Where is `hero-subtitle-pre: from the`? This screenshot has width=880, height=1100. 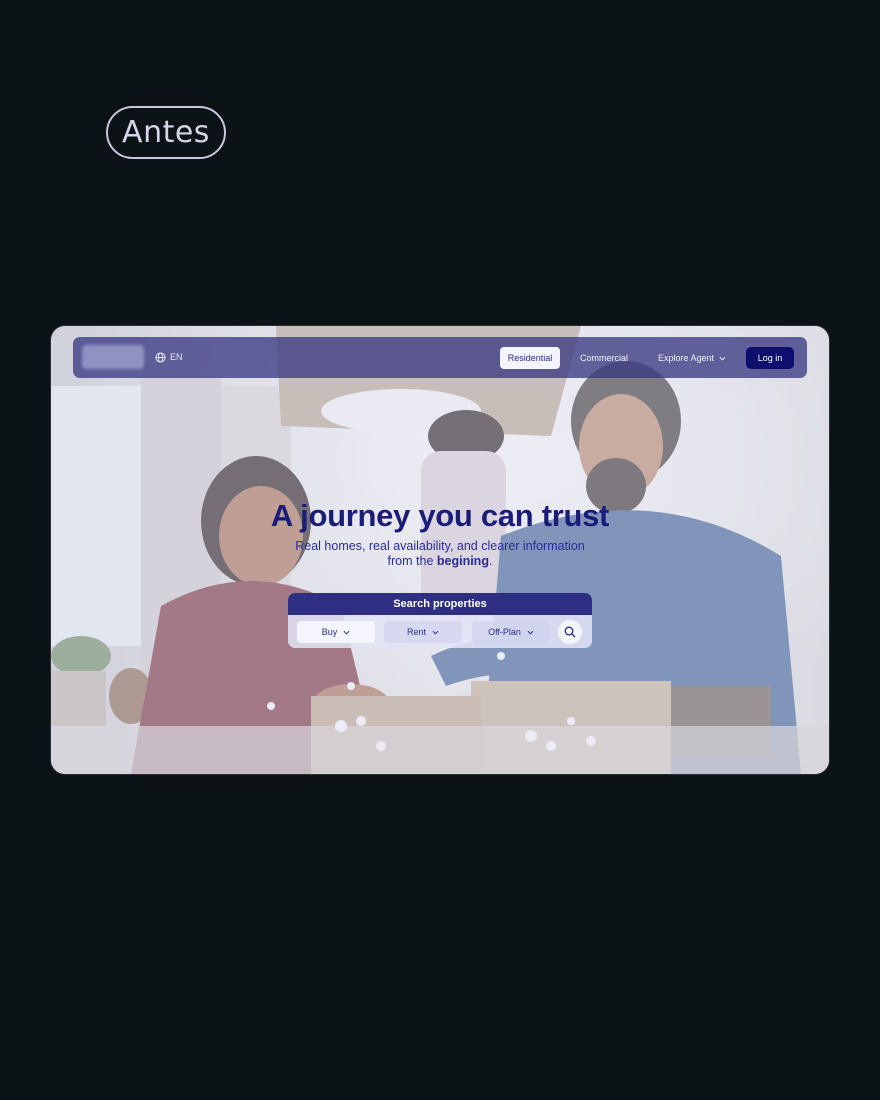
hero-subtitle-pre: from the is located at coordinates (412, 561).